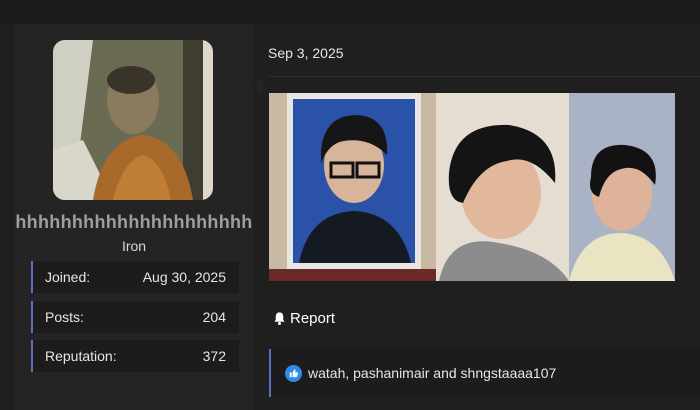 The image size is (700, 410). Describe the element at coordinates (184, 277) in the screenshot. I see `stat-value: Aug 30, 2025` at that location.